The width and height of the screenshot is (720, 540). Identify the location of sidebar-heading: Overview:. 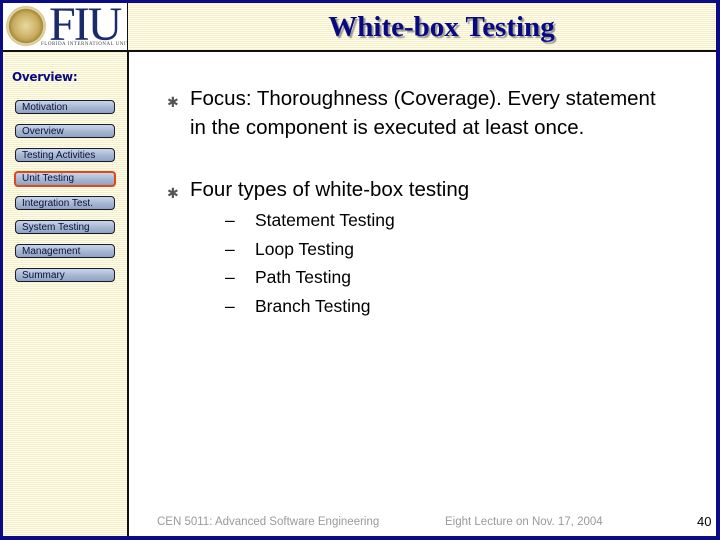
(45, 77).